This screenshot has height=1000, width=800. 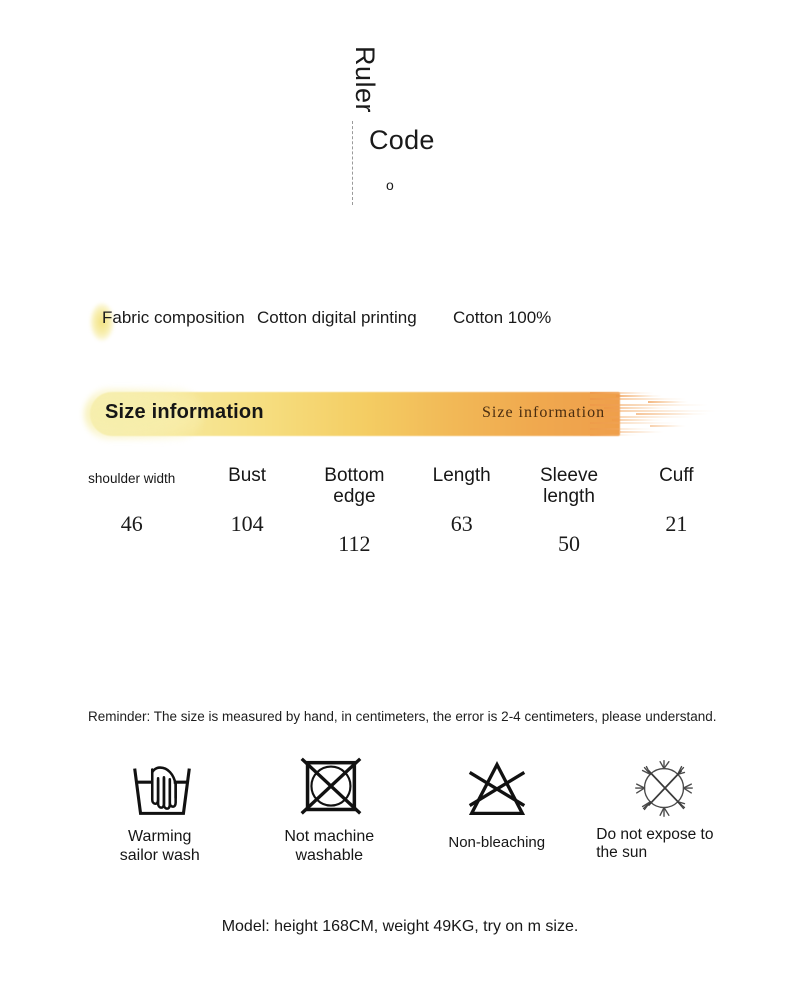 What do you see at coordinates (329, 846) in the screenshot?
I see `care-instruction-label: Not machine washable` at bounding box center [329, 846].